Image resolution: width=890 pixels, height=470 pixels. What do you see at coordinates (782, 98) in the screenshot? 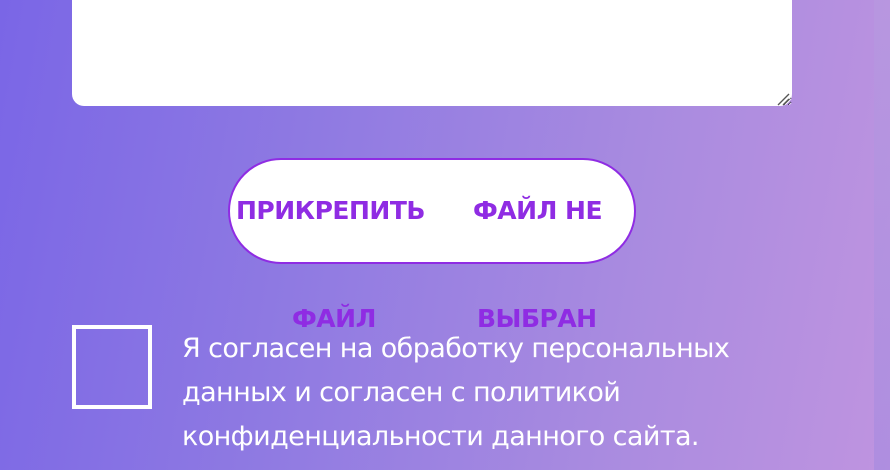
I see `resize-handle-icon` at bounding box center [782, 98].